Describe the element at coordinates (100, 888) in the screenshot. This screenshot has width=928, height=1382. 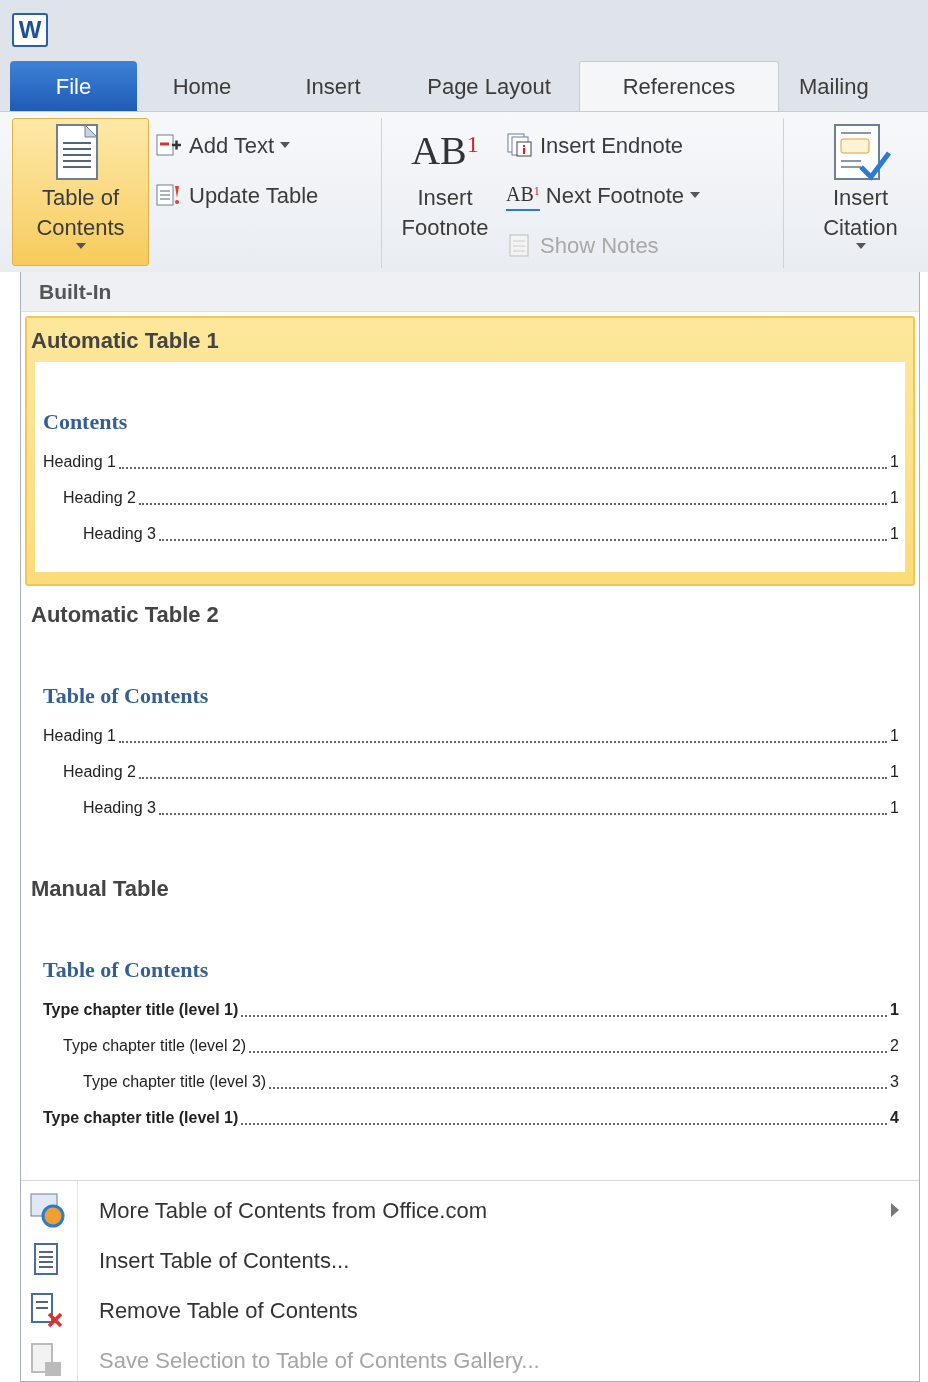
I see `gallery-item-title: Manual Table` at that location.